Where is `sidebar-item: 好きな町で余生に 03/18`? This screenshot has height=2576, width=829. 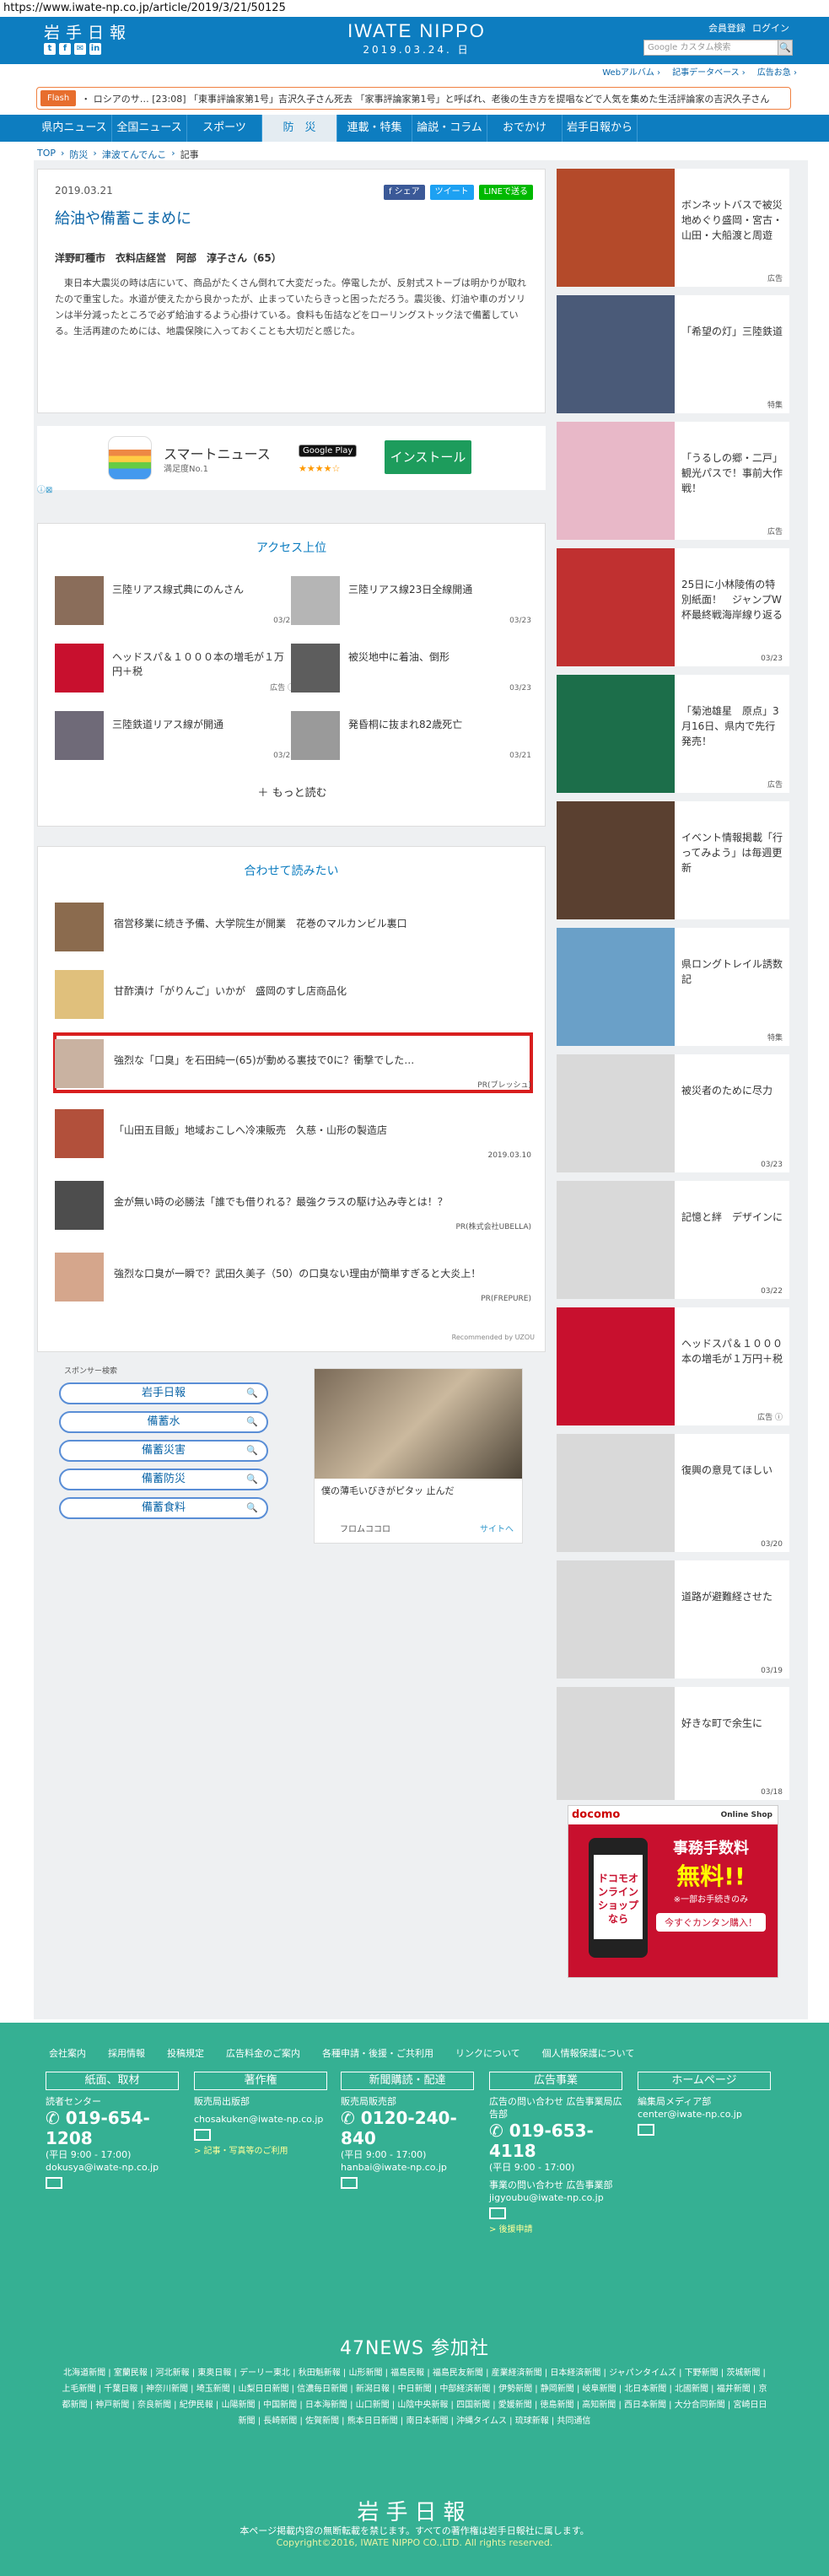
sidebar-item: 好きな町で余生に 03/18 is located at coordinates (673, 1743).